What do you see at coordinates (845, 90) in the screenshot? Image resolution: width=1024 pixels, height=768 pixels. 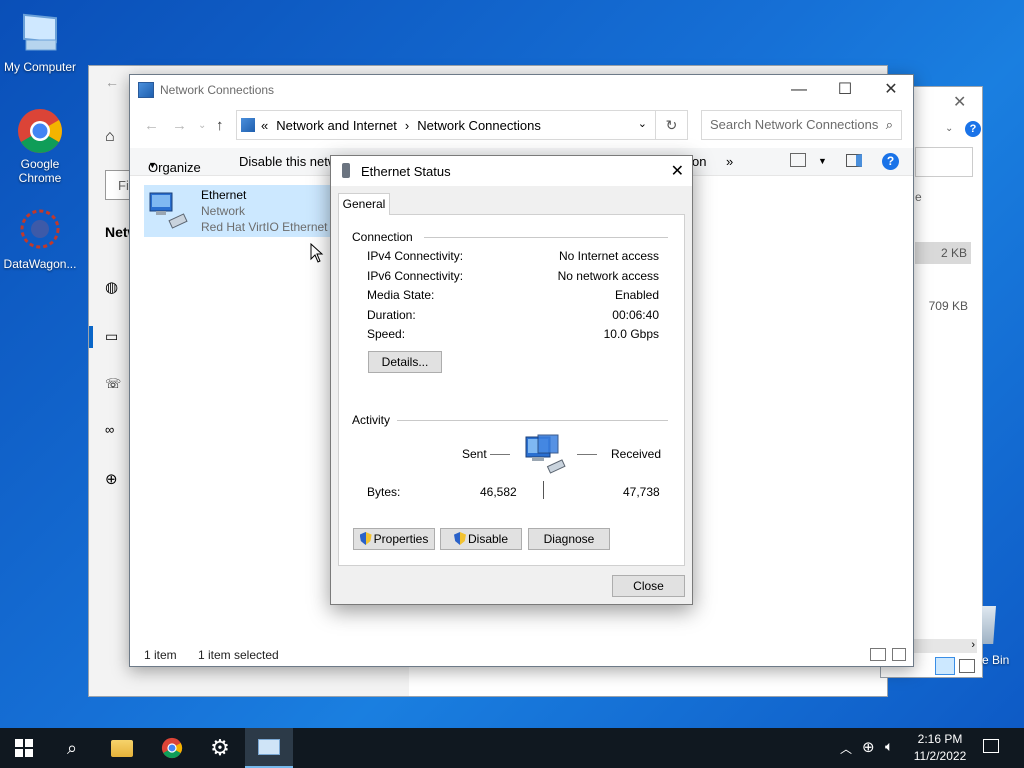 I see `maximize-button: ☐` at bounding box center [845, 90].